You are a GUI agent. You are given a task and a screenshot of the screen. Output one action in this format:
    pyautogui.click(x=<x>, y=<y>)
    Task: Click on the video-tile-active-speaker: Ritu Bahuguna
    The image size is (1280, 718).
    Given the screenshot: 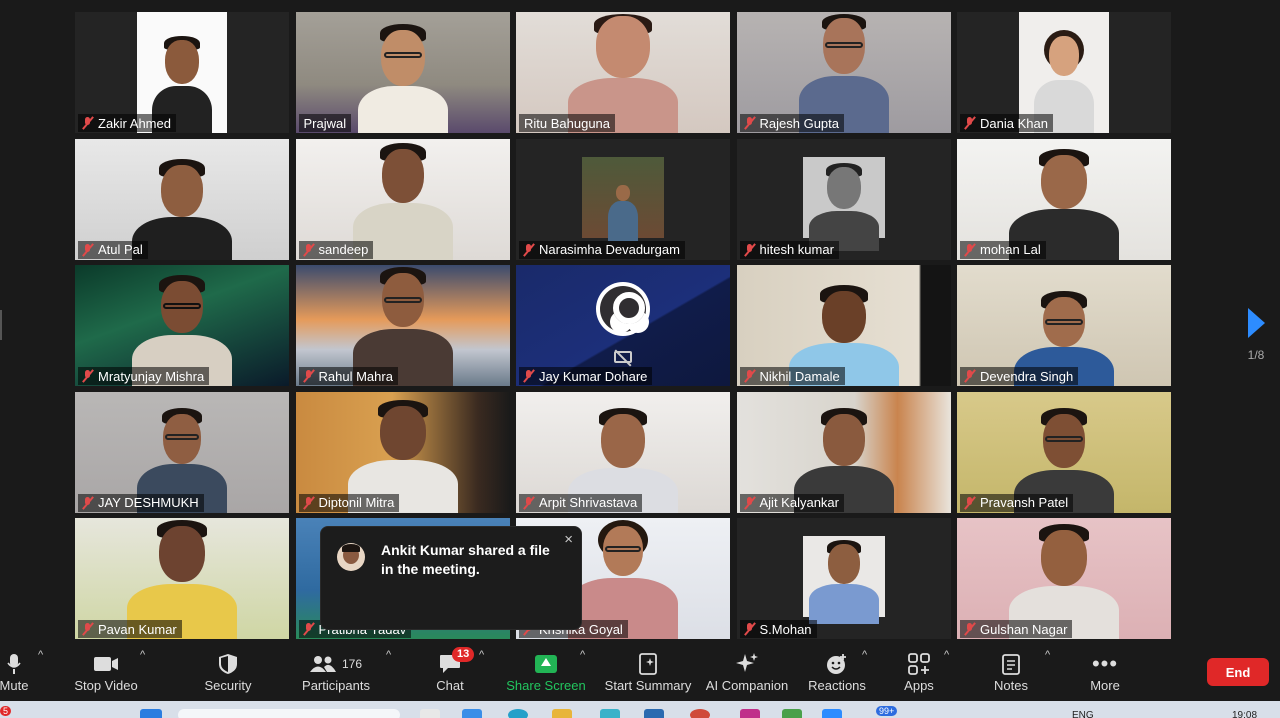 What is the action you would take?
    pyautogui.click(x=623, y=72)
    